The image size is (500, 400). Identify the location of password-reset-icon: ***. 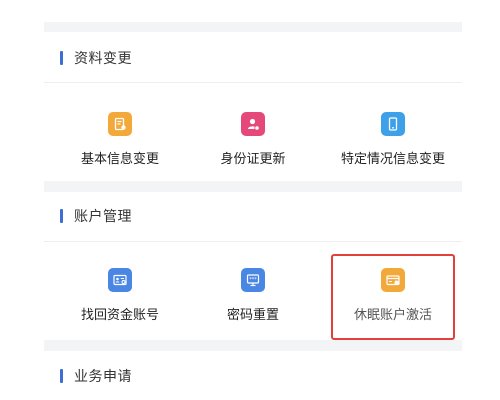
(253, 280).